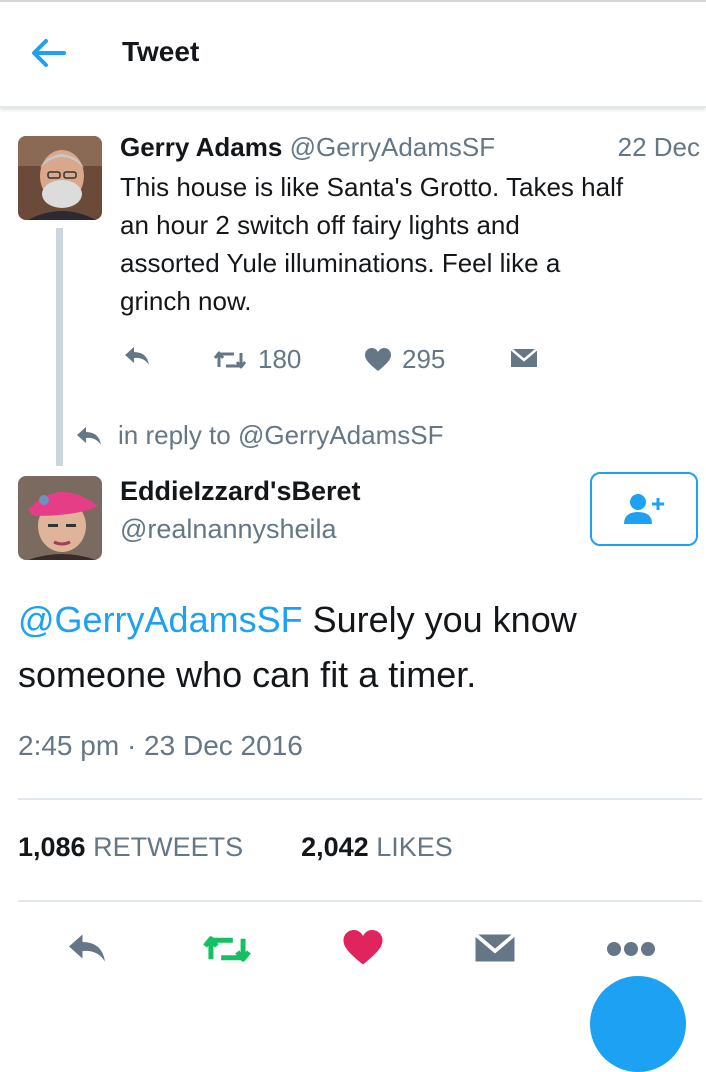 This screenshot has width=706, height=1072. Describe the element at coordinates (168, 847) in the screenshot. I see `retweet-label: RETWEETS` at that location.